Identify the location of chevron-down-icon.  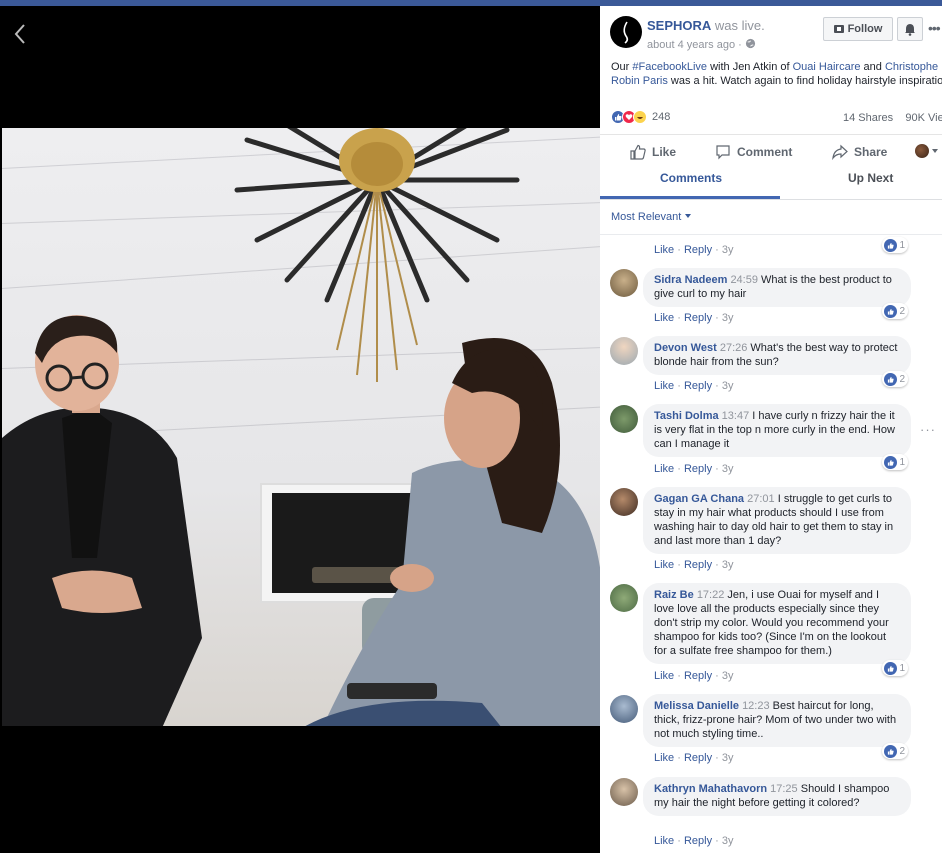
(935, 151).